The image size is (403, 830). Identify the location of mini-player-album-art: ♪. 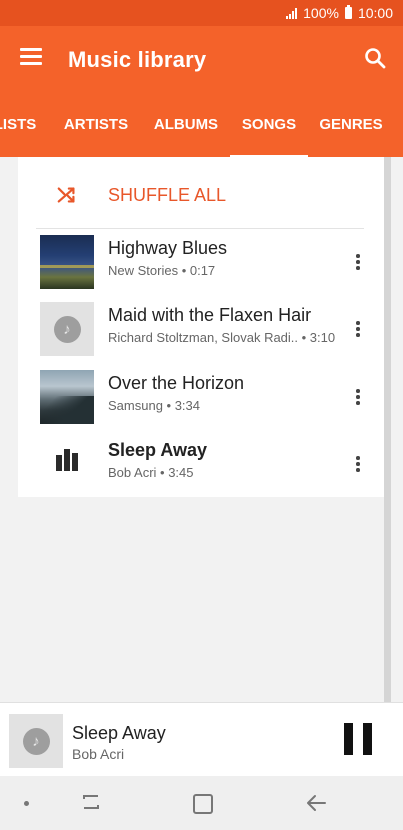
(36, 741).